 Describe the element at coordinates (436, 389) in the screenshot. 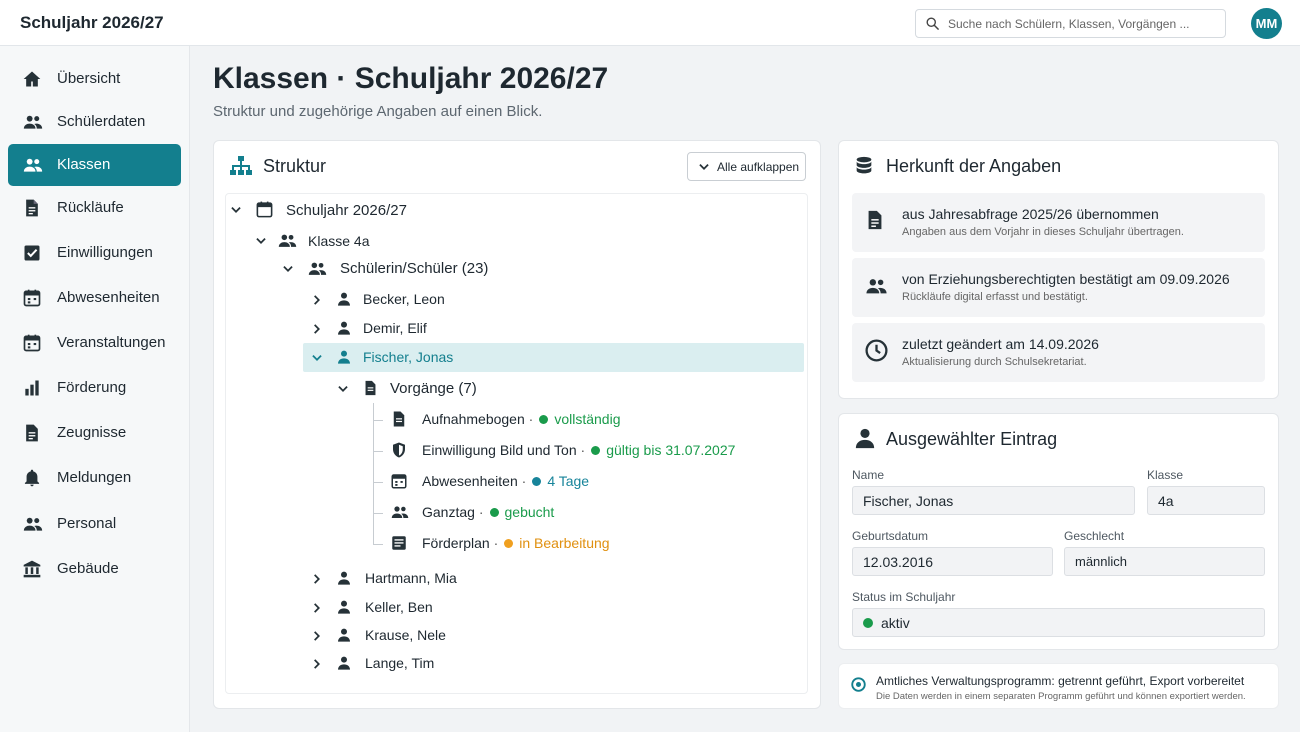

I see `tree-node-processes: Vorgänge (7)` at that location.